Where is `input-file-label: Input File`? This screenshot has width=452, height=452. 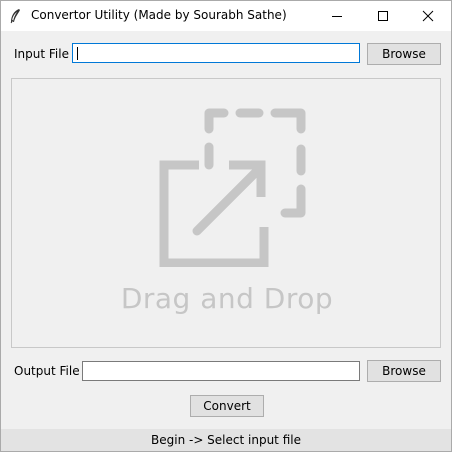 input-file-label: Input File is located at coordinates (41, 54).